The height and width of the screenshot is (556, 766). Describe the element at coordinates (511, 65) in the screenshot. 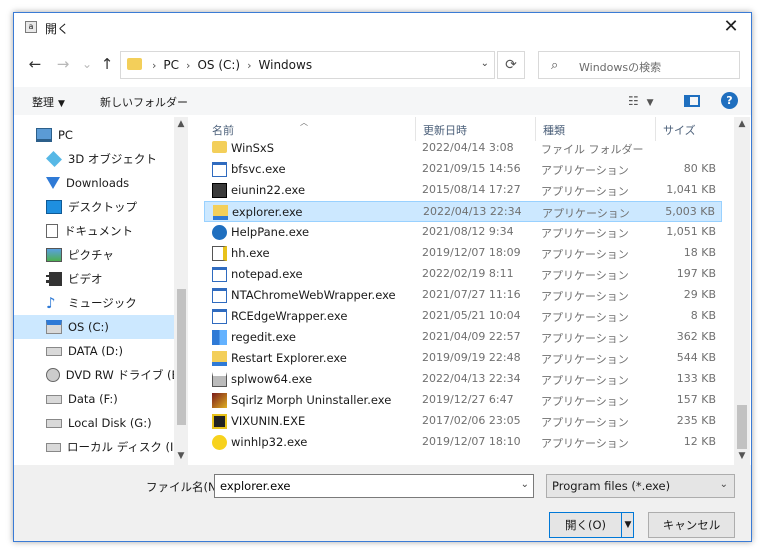

I see `refresh-button: ⟳` at that location.